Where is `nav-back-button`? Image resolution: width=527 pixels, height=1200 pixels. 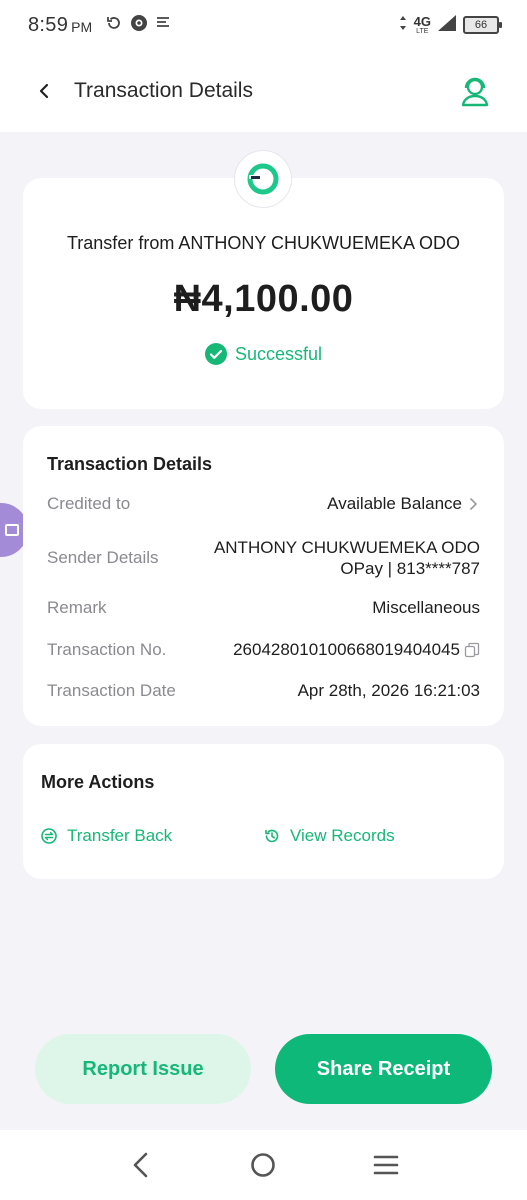
nav-back-button is located at coordinates (141, 1165).